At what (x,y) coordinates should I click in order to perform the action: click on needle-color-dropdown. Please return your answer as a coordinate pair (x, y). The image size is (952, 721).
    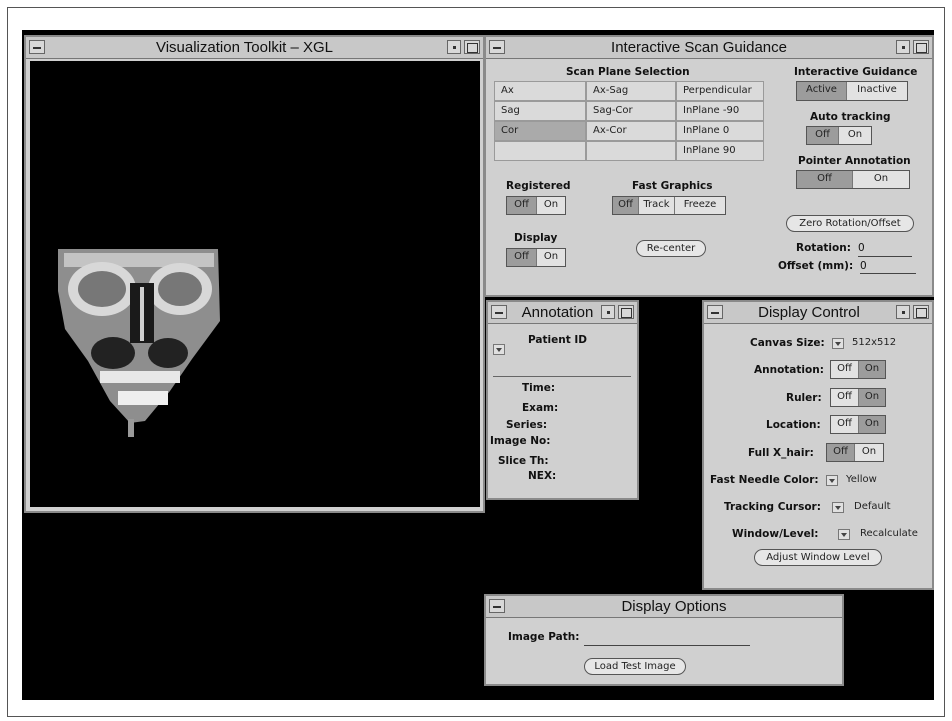
    Looking at the image, I should click on (832, 480).